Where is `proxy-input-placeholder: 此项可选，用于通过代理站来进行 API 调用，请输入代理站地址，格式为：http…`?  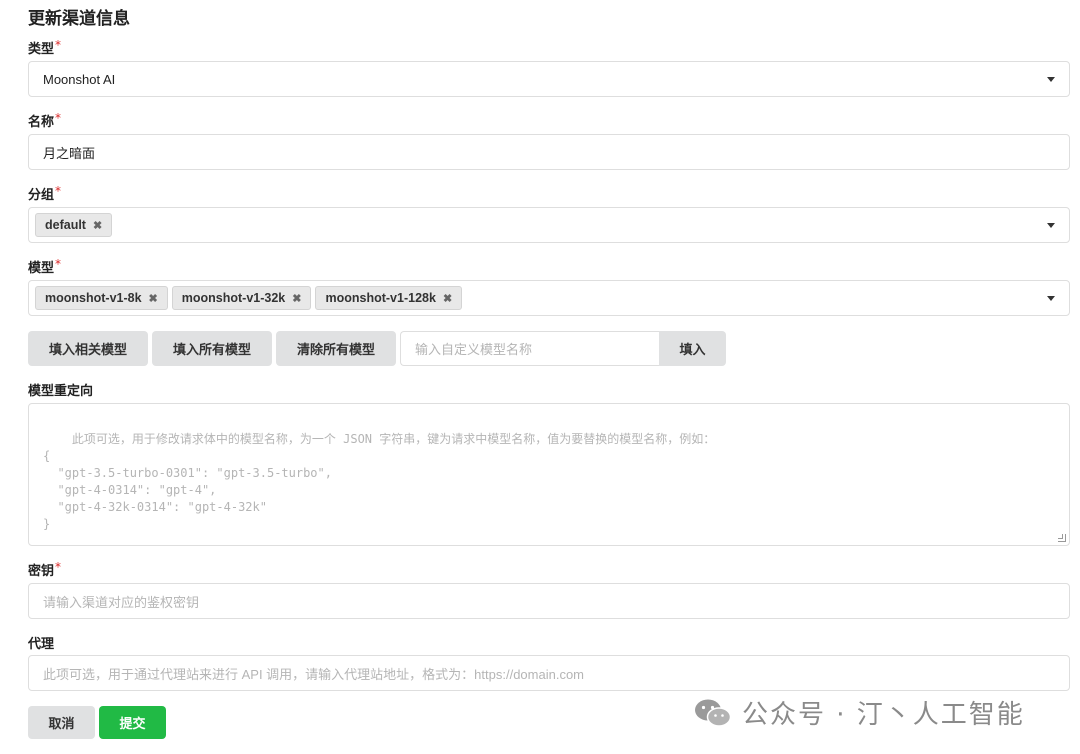
proxy-input-placeholder: 此项可选，用于通过代理站来进行 API 调用，请输入代理站地址，格式为：http… is located at coordinates (314, 674).